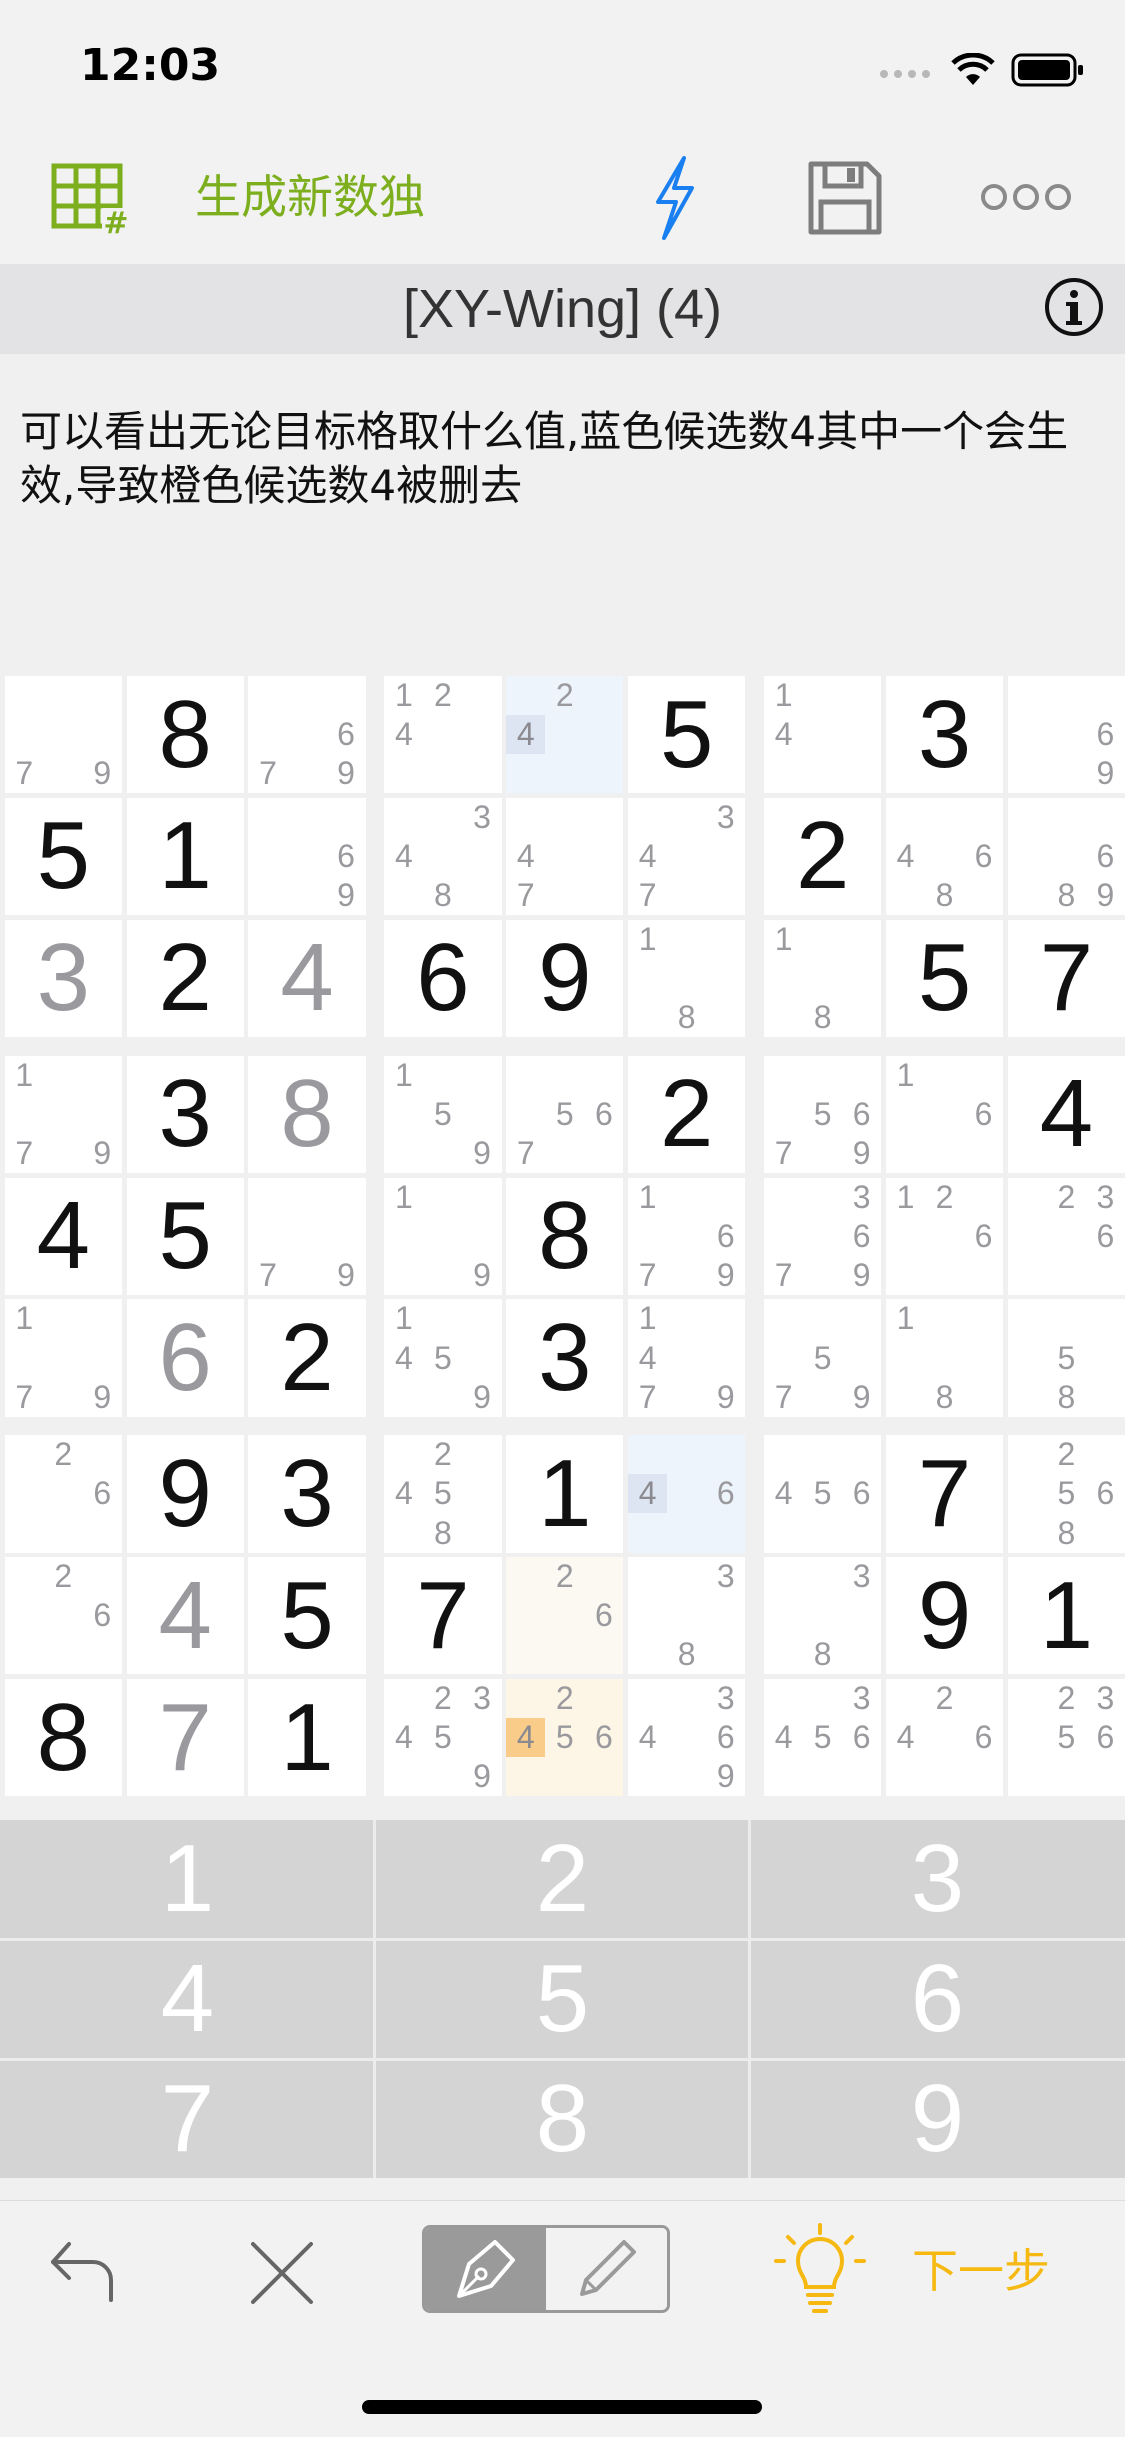 The image size is (1125, 2437). I want to click on pen-mode-button, so click(485, 2269).